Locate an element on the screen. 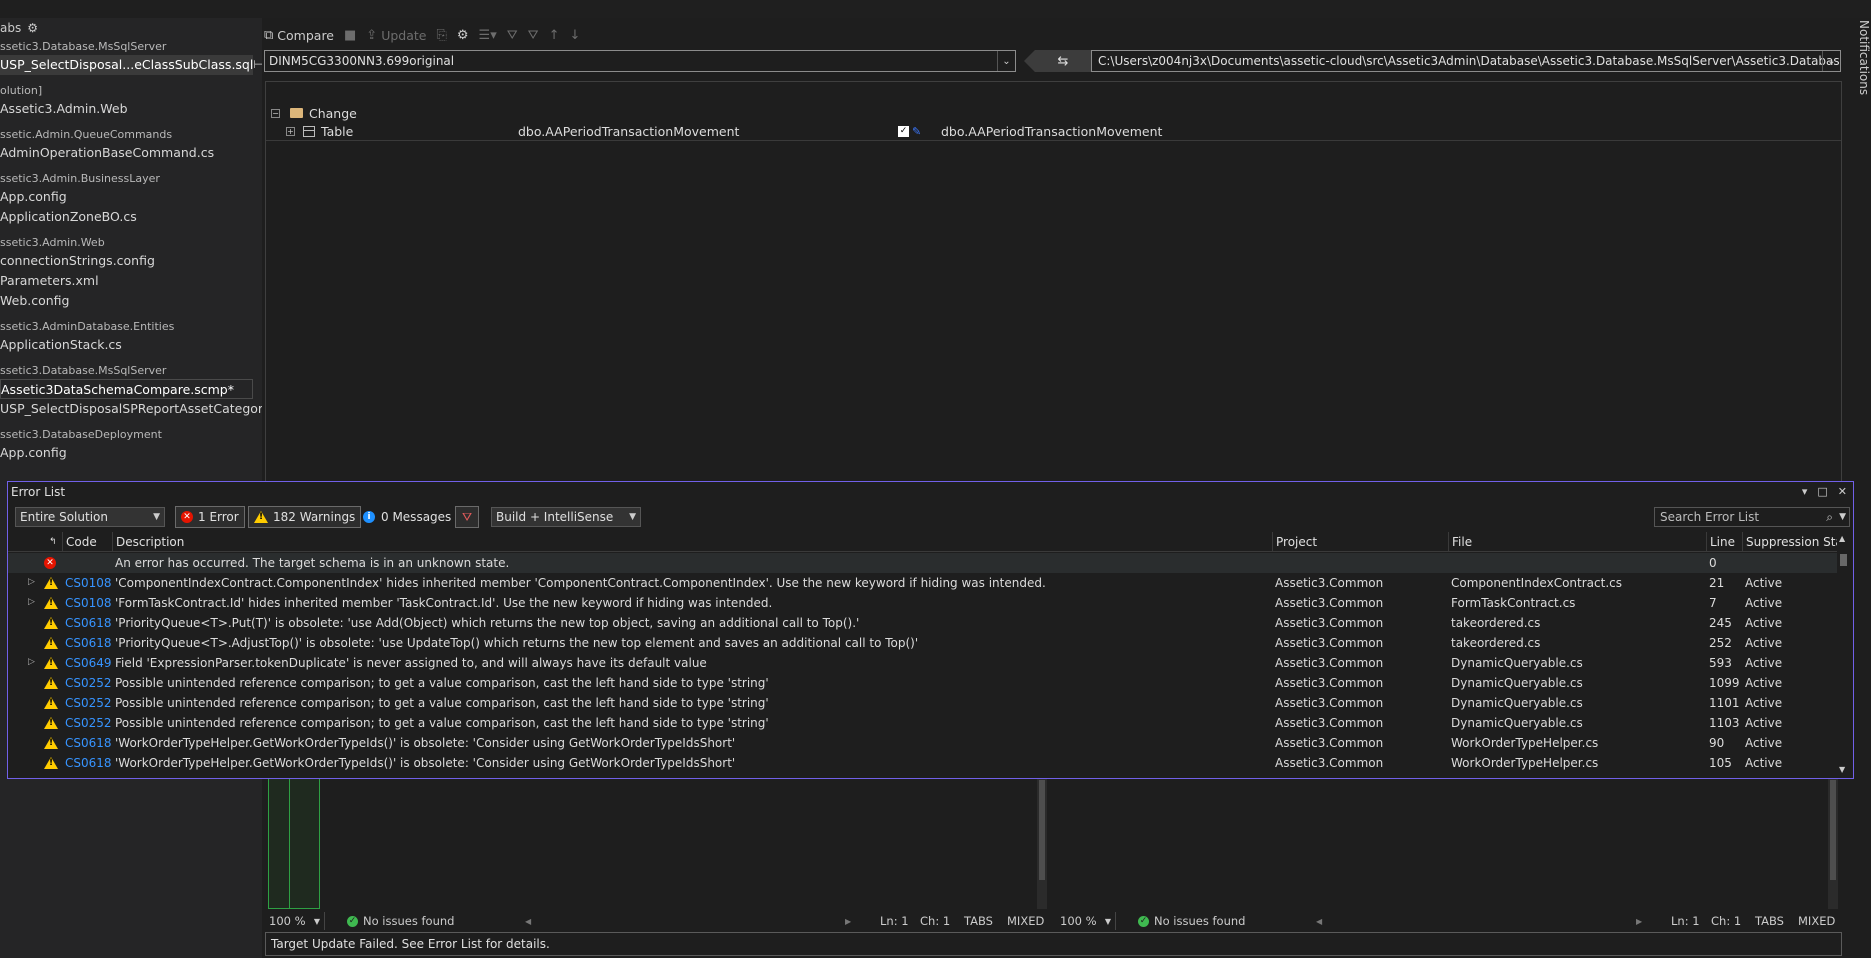 Image resolution: width=1871 pixels, height=958 pixels. include-checkbox: ✓ is located at coordinates (903, 131).